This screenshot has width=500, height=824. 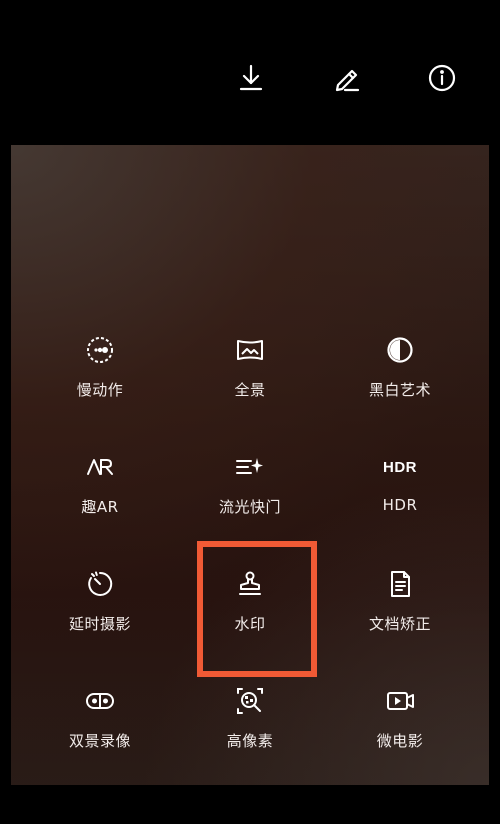 I want to click on mode-label: 流光快门, so click(x=249, y=507).